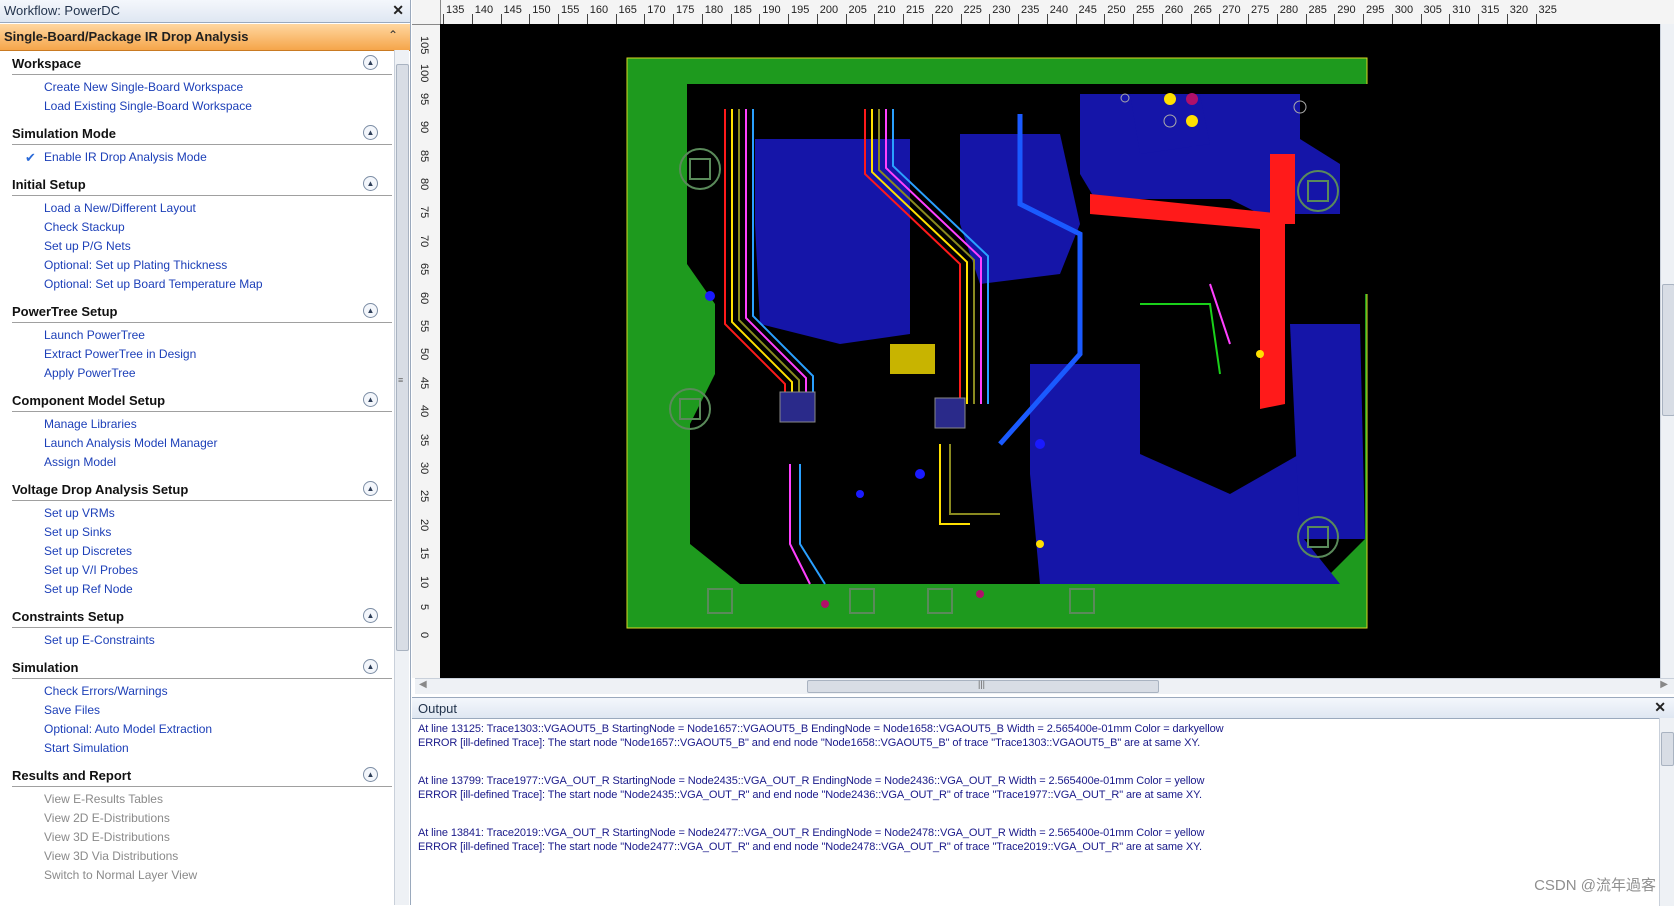  I want to click on workflow-step: Launch PowerTree, so click(202, 335).